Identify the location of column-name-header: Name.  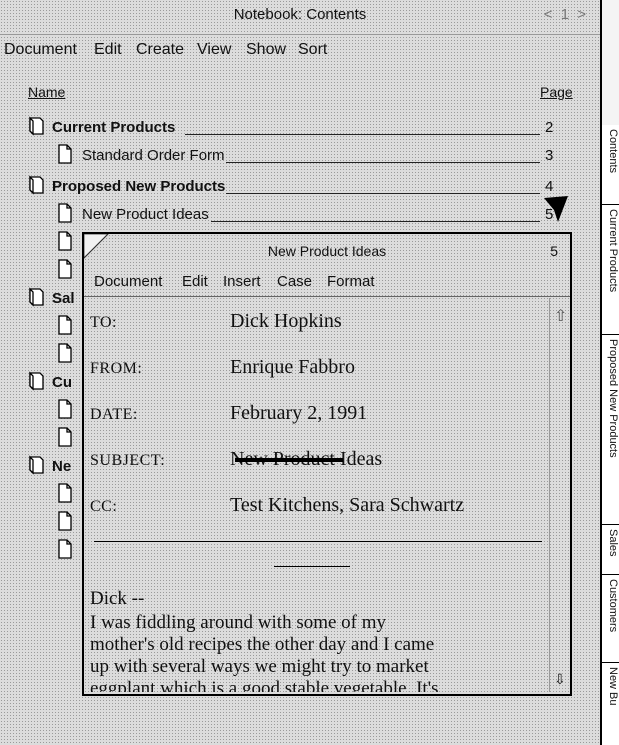
(46, 92).